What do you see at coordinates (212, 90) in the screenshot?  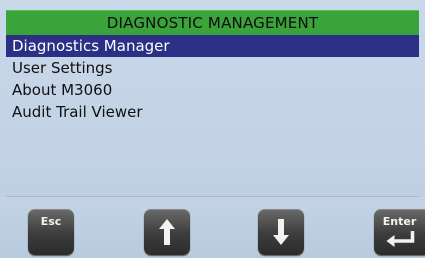 I see `menu-item-about: About M3060` at bounding box center [212, 90].